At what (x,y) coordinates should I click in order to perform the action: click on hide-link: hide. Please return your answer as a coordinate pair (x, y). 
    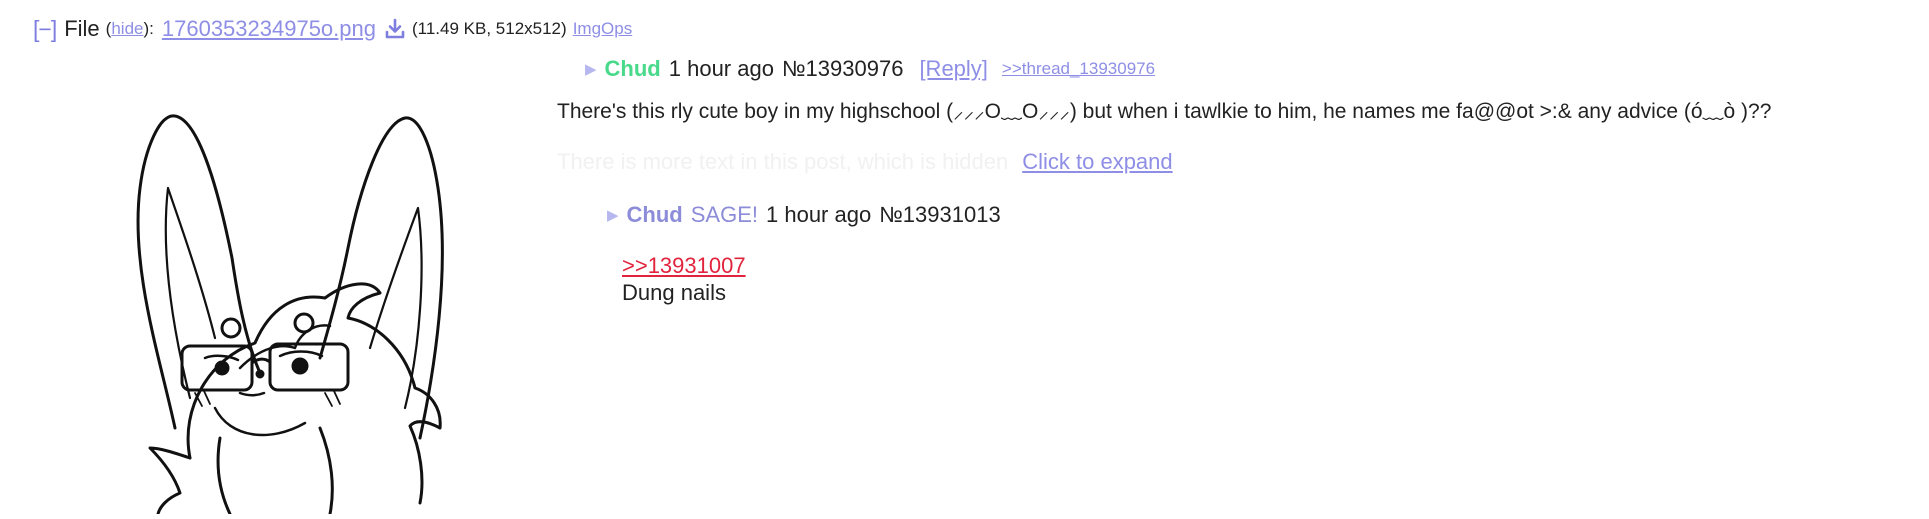
    Looking at the image, I should click on (127, 29).